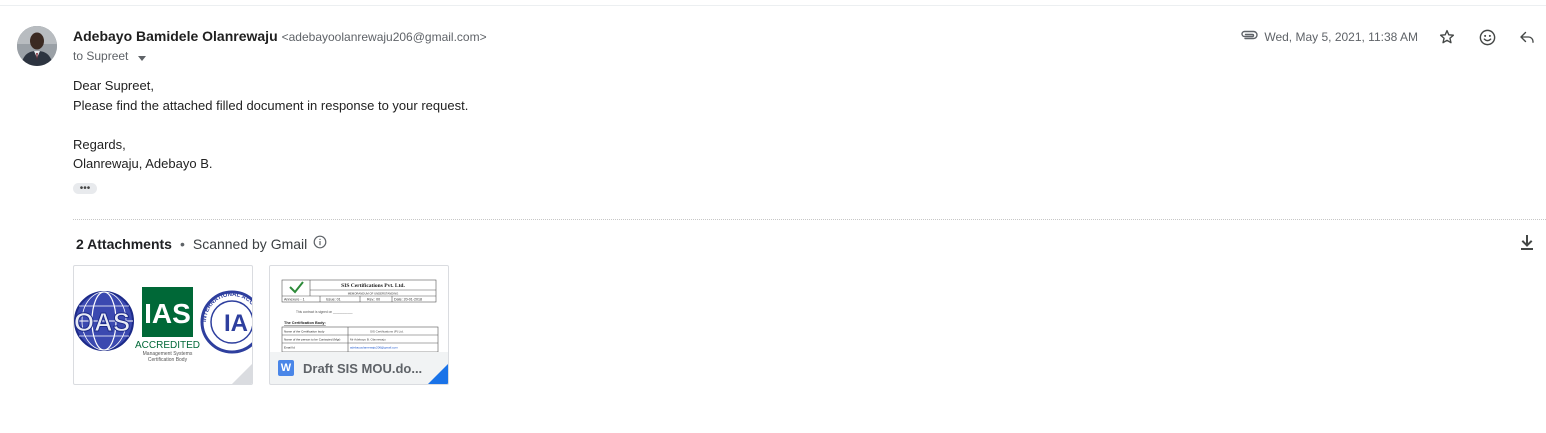  What do you see at coordinates (305, 323) in the screenshot?
I see `doc-section: The Certification Body:` at bounding box center [305, 323].